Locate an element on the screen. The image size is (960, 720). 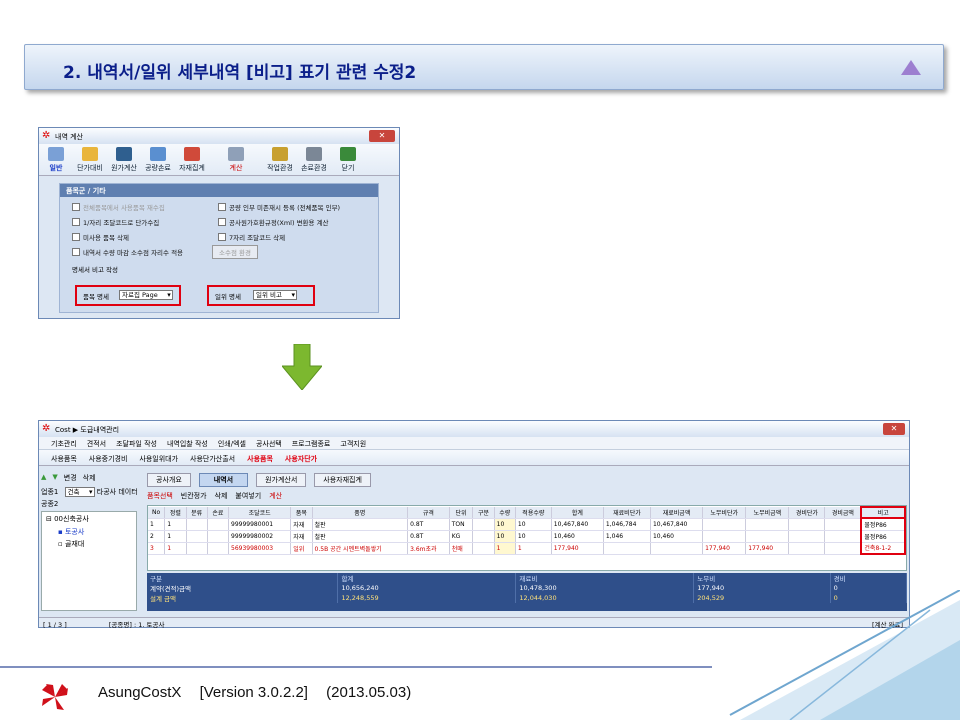
blank-price-button: 빈칸정가 is located at coordinates (194, 496).